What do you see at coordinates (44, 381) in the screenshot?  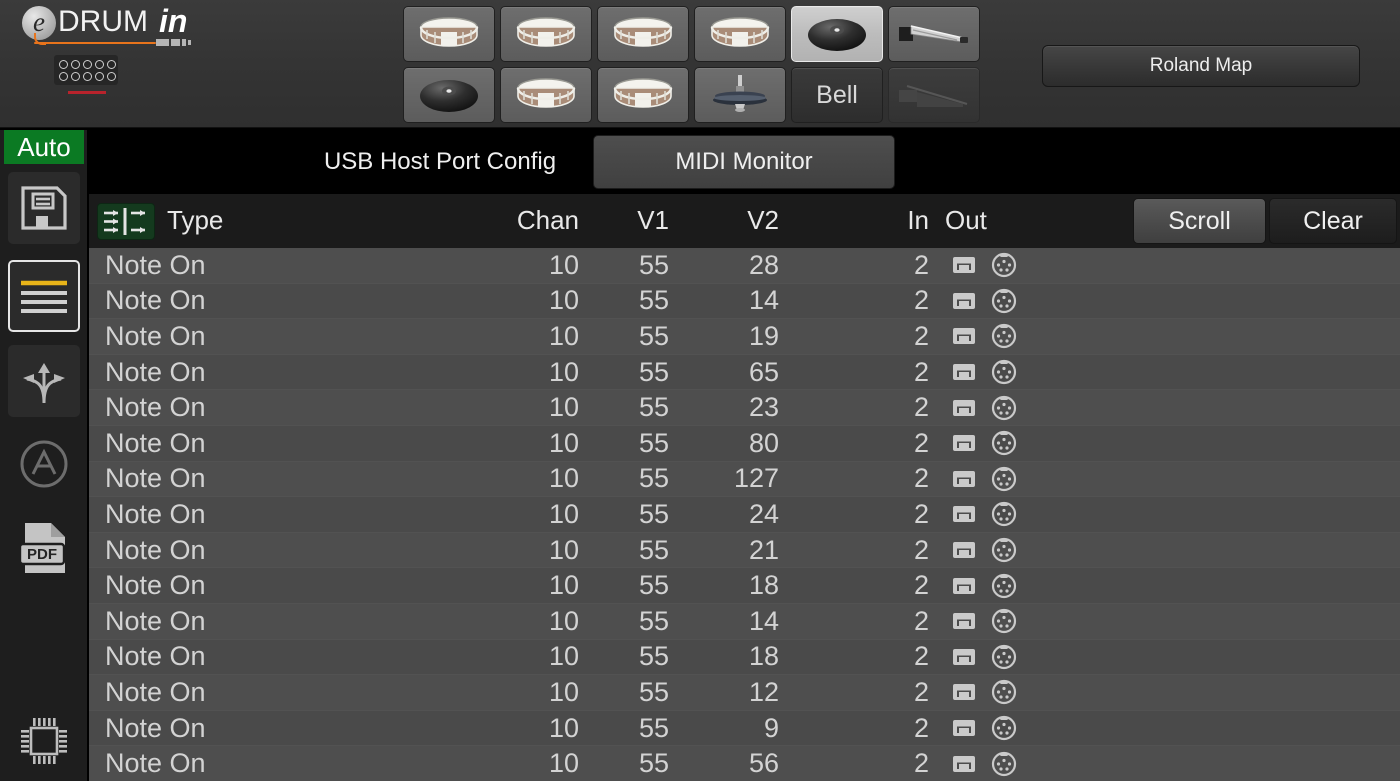 I see `sidebar-item-routing` at bounding box center [44, 381].